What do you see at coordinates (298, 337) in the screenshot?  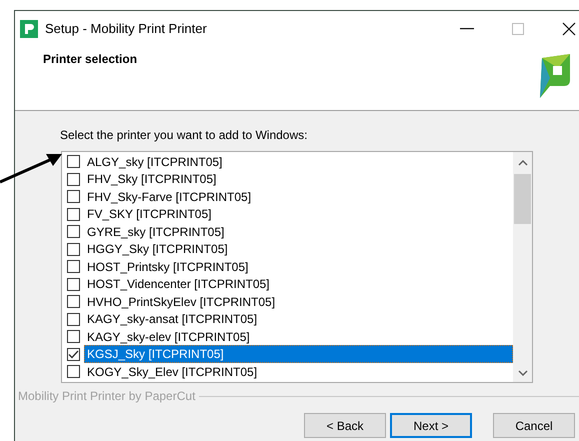 I see `printer-item: KAGY_sky-elev [ITCPRINT05]` at bounding box center [298, 337].